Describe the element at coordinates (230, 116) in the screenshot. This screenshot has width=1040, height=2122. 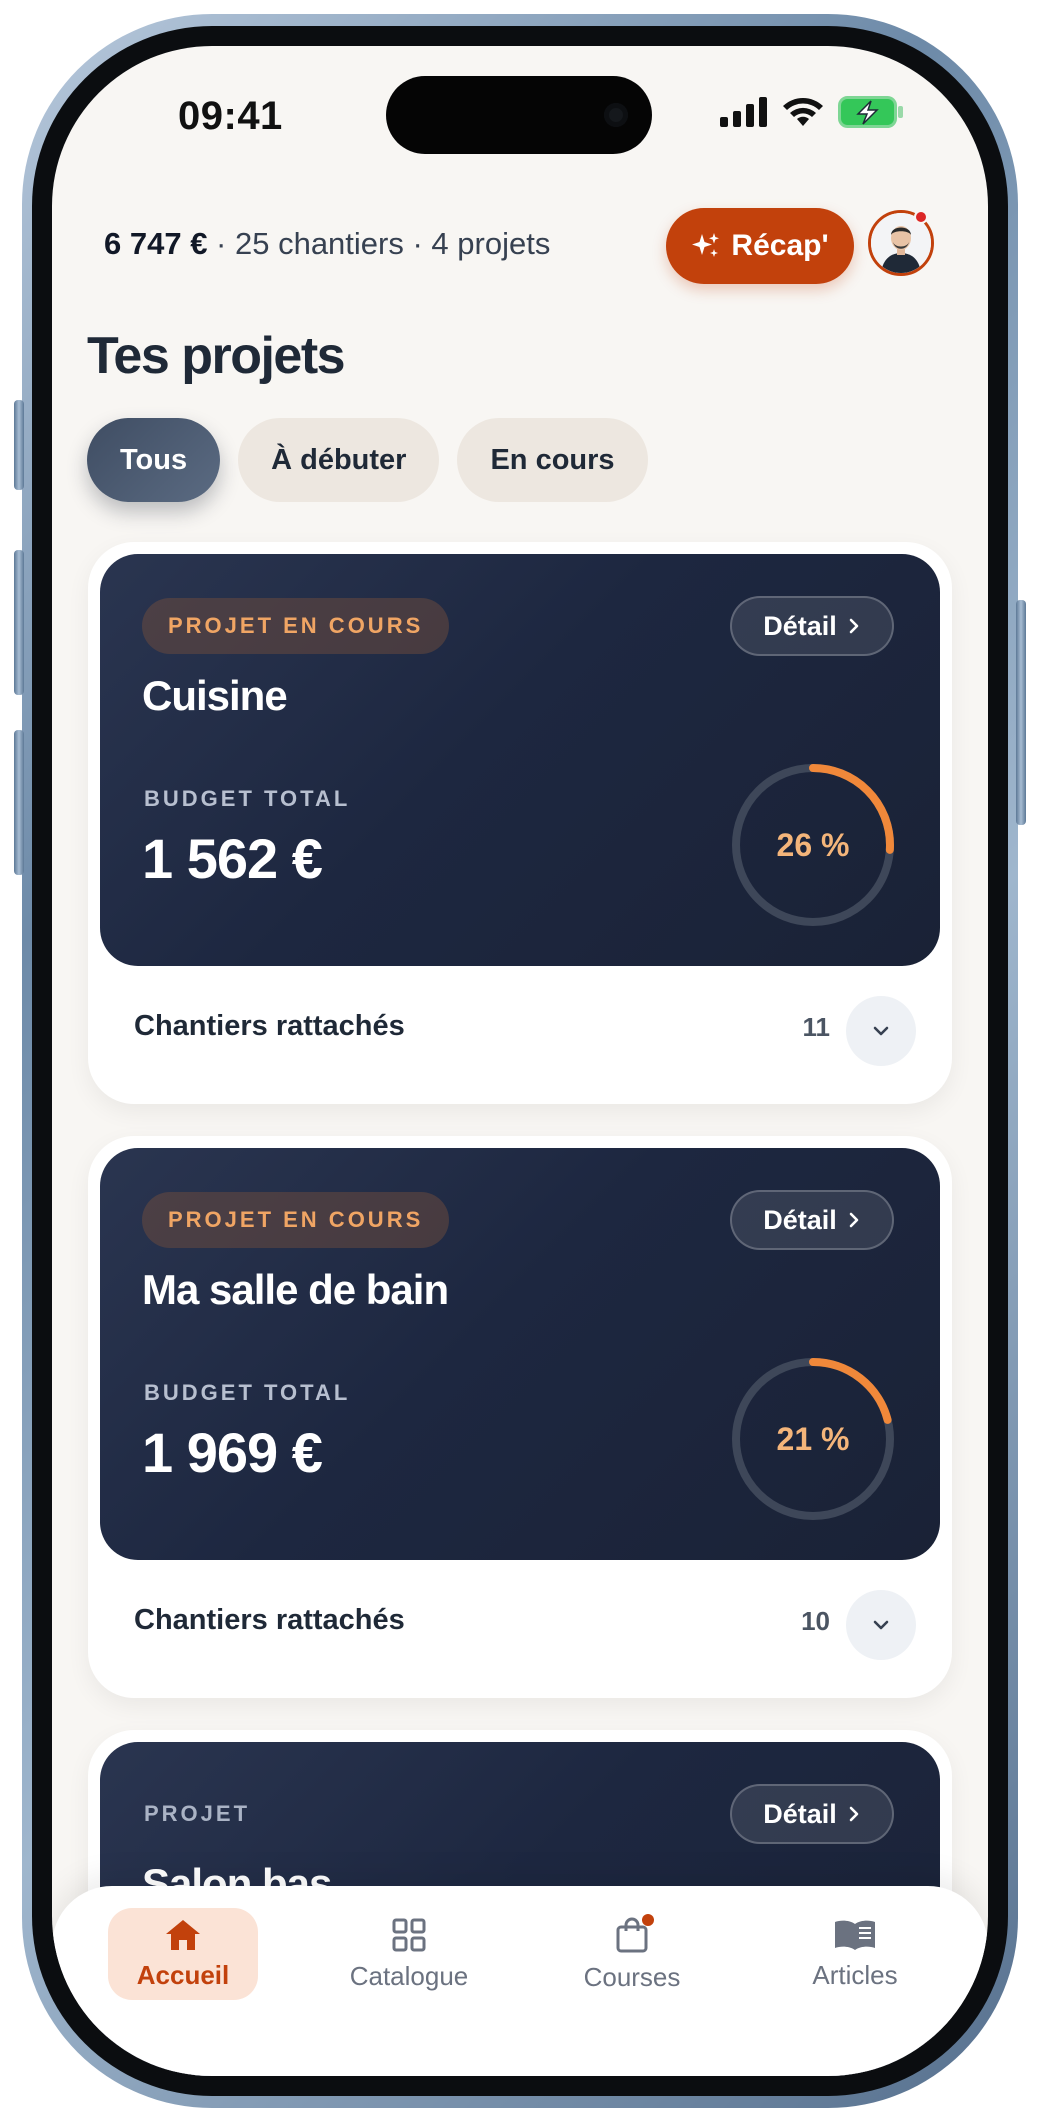
I see `status-time: 09:41` at that location.